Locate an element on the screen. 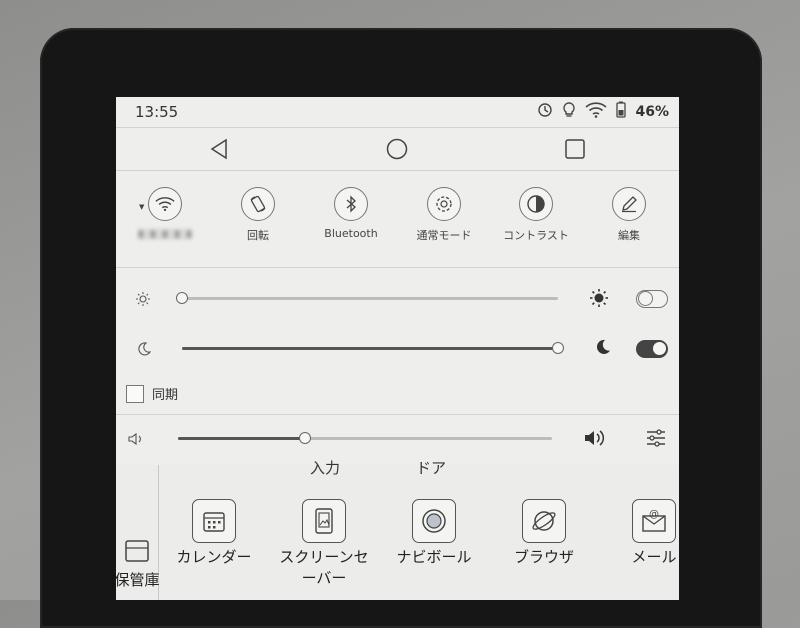  qs-contrast-circle is located at coordinates (536, 204).